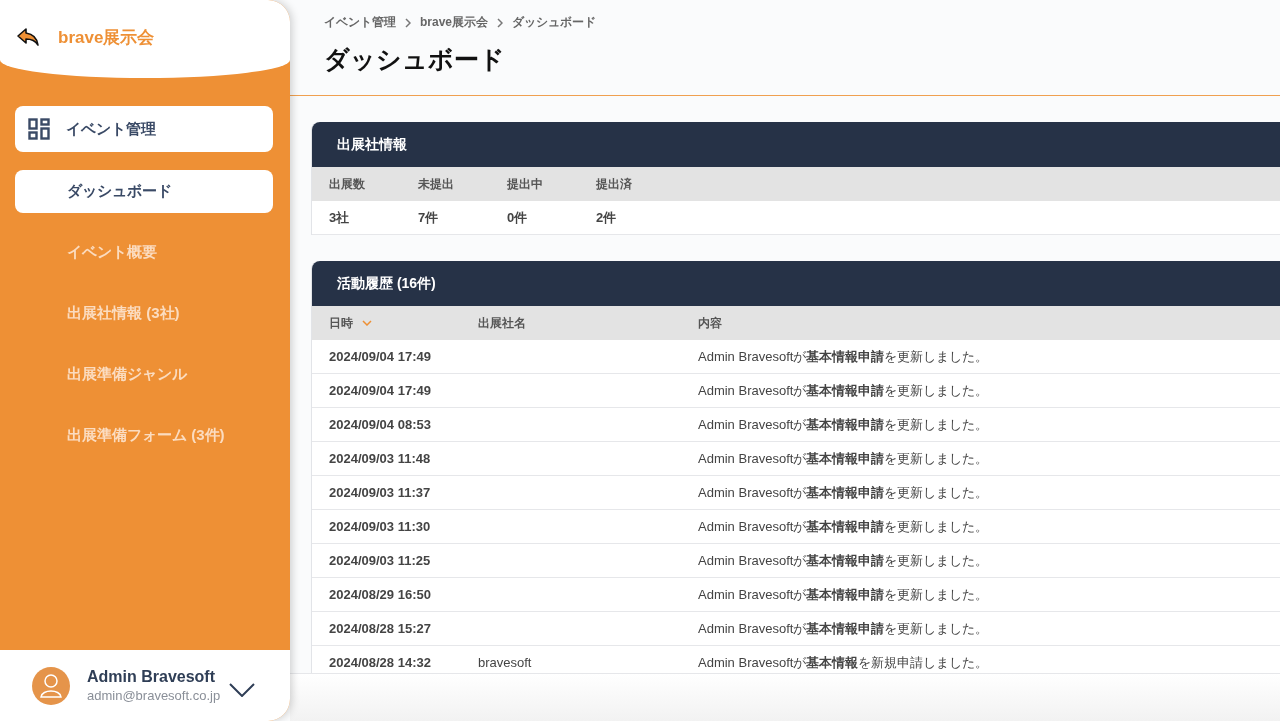 The image size is (1280, 721). What do you see at coordinates (51, 685) in the screenshot?
I see `avatar-icon` at bounding box center [51, 685].